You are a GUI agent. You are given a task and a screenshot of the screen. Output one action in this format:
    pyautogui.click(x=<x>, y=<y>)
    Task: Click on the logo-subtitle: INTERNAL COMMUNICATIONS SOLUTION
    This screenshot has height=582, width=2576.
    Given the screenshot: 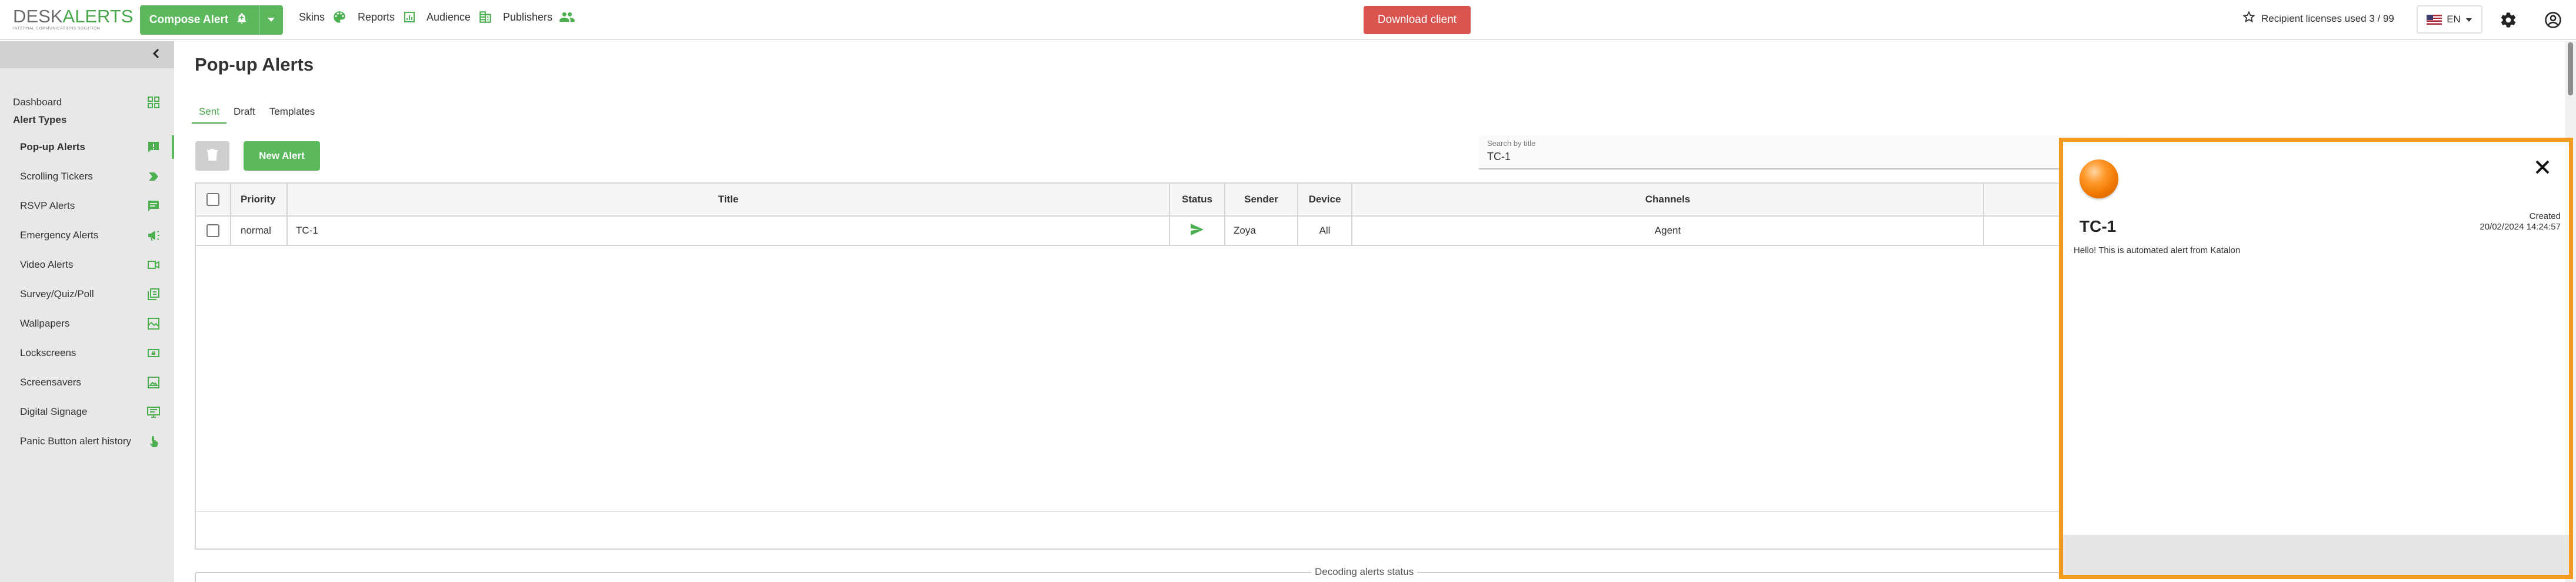 What is the action you would take?
    pyautogui.click(x=57, y=28)
    